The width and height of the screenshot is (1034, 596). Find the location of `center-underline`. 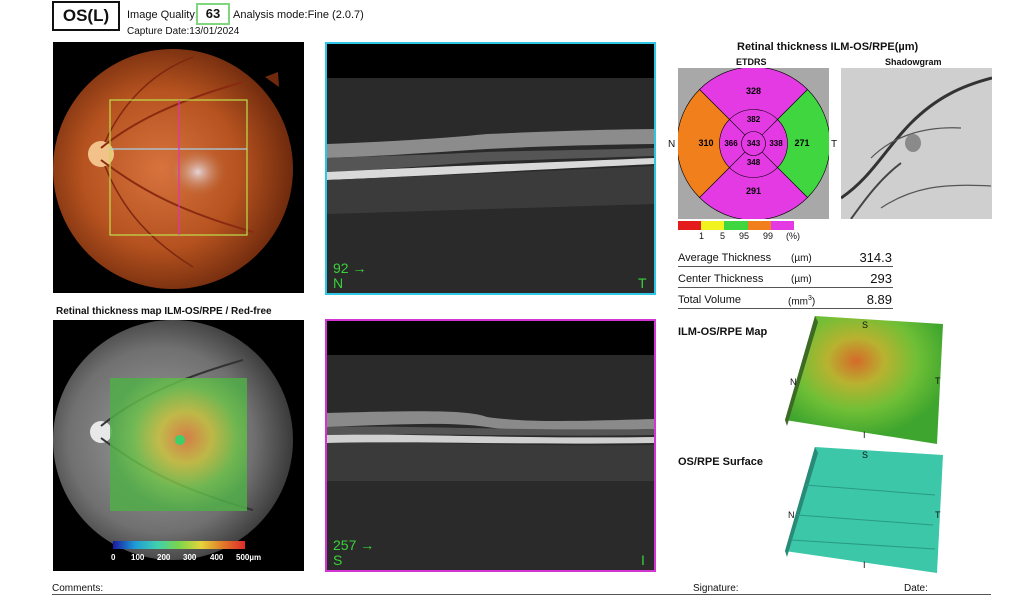

center-underline is located at coordinates (785, 287).